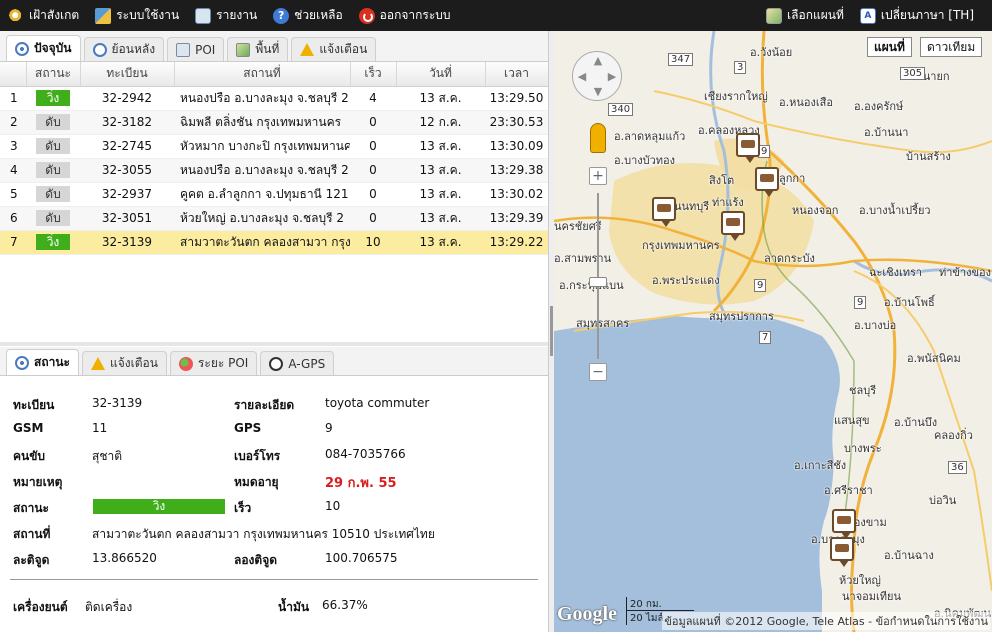 This screenshot has height=632, width=992. Describe the element at coordinates (258, 49) in the screenshot. I see `tab-area: พื้นที่` at that location.